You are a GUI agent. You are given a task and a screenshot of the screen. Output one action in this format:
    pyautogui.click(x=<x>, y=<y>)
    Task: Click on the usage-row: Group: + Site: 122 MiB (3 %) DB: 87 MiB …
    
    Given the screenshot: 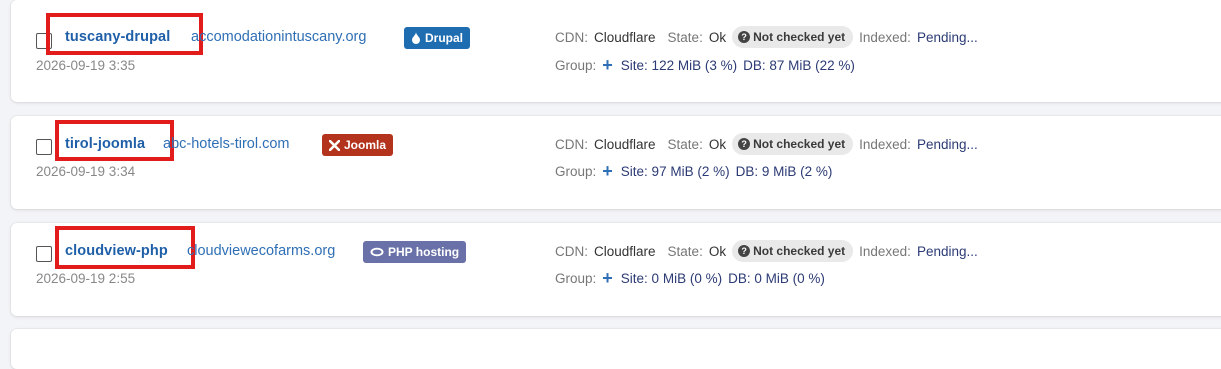 What is the action you would take?
    pyautogui.click(x=705, y=65)
    